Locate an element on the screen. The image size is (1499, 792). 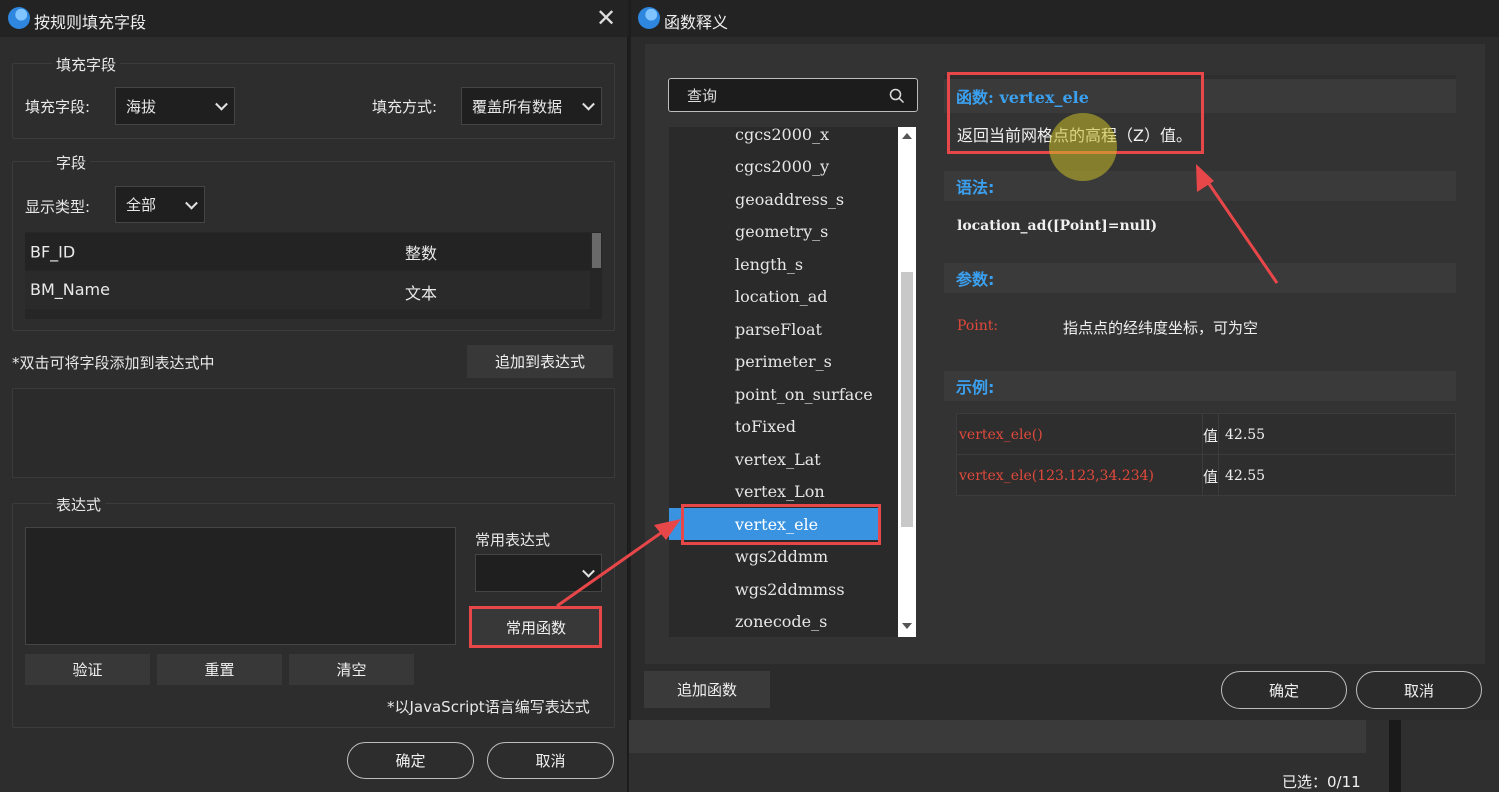
function-list-item: location_ad is located at coordinates (775, 297).